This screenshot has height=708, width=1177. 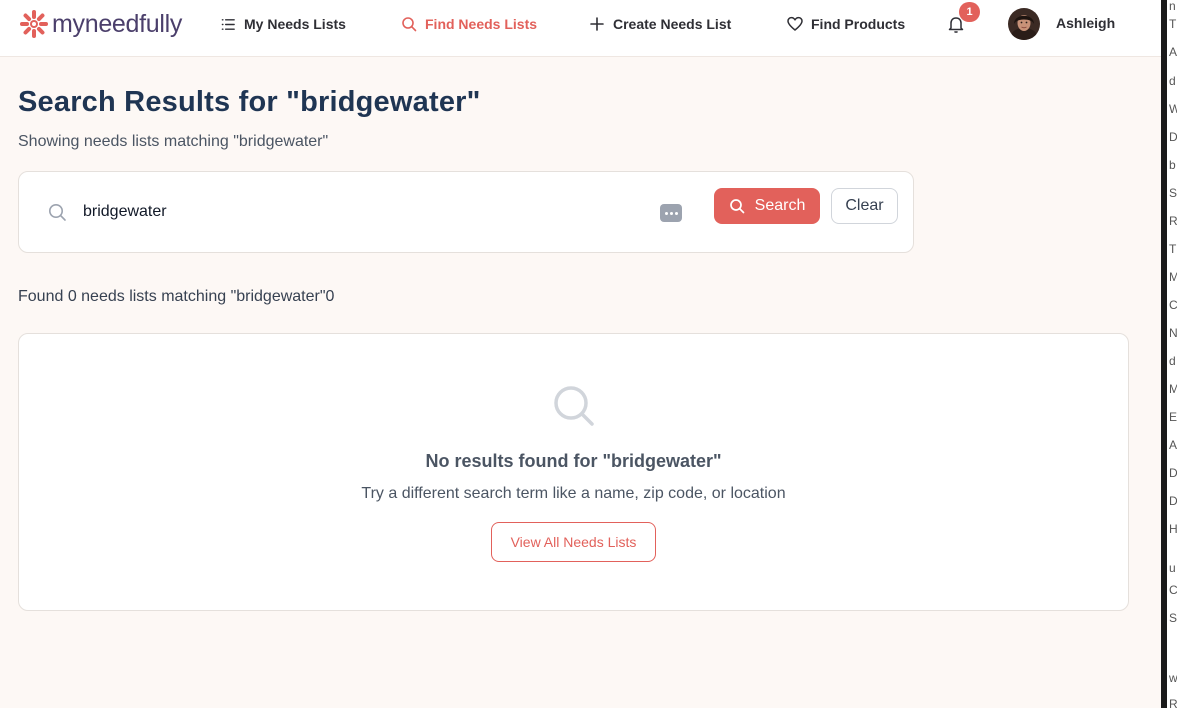 What do you see at coordinates (1172, 165) in the screenshot?
I see `side-letter: b` at bounding box center [1172, 165].